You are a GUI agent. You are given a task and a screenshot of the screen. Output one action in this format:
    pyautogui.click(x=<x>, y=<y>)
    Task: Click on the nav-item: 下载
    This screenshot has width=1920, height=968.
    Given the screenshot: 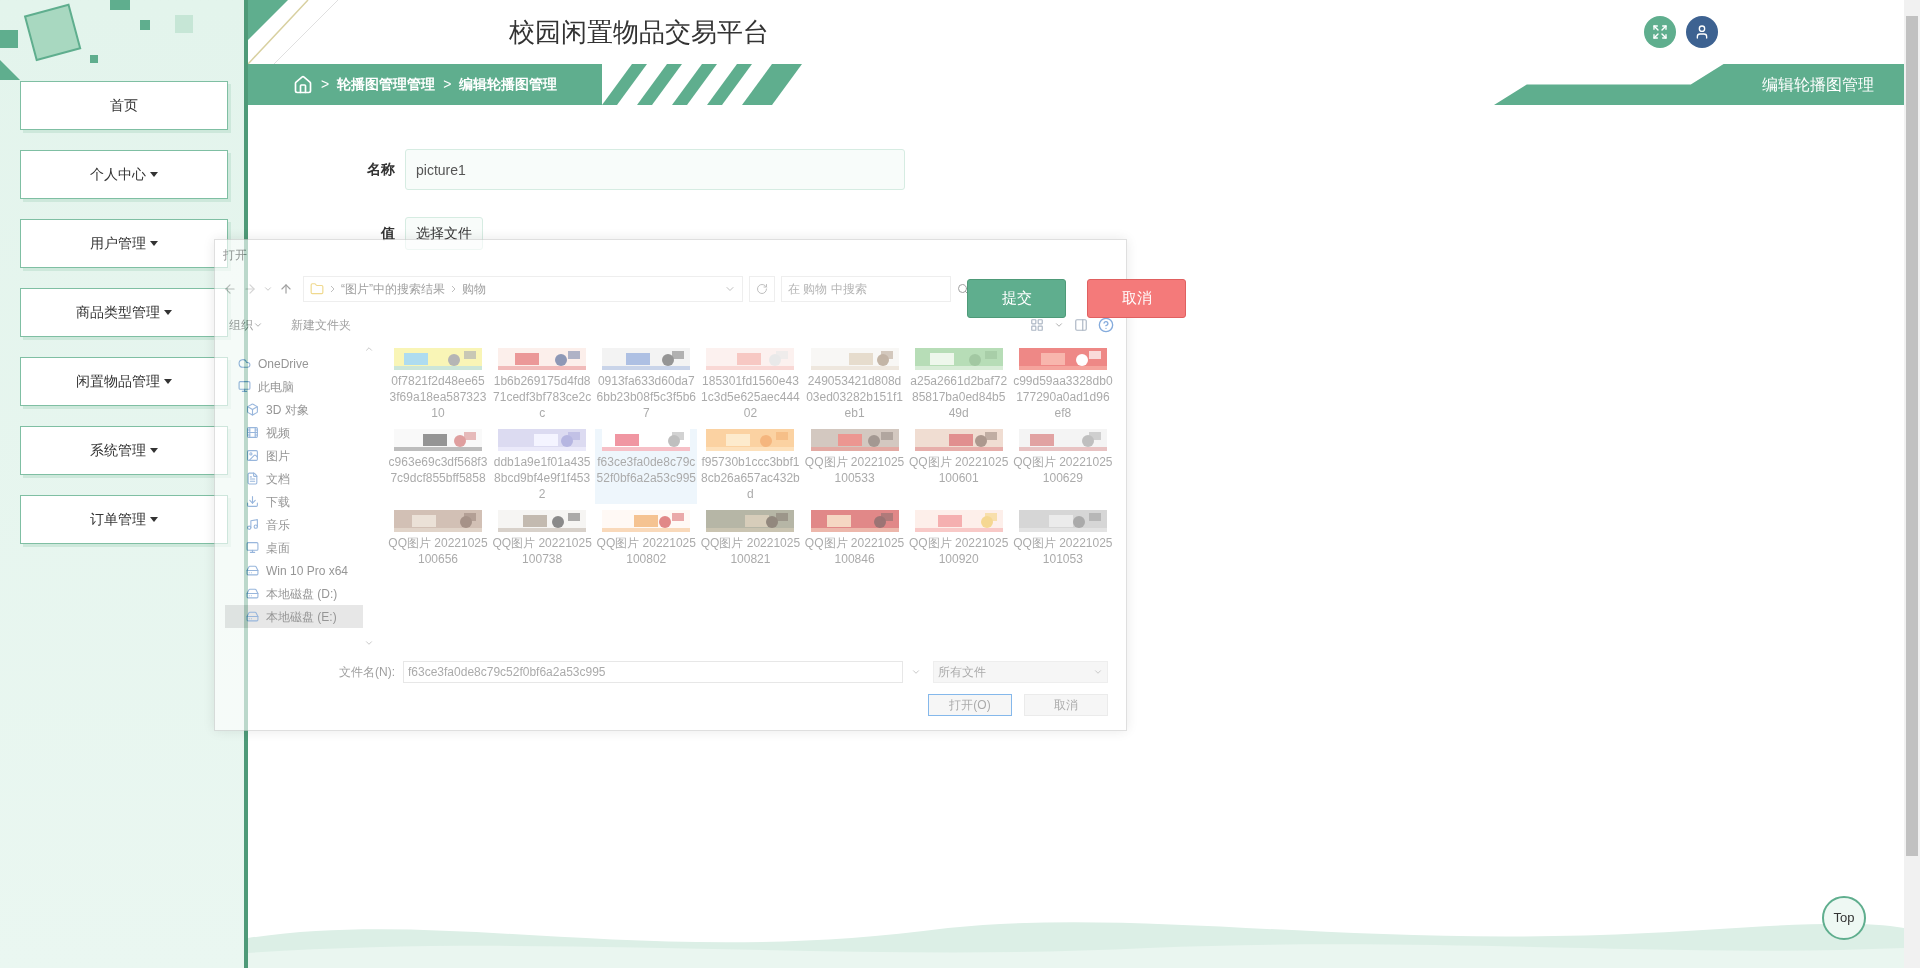 What is the action you would take?
    pyautogui.click(x=294, y=501)
    